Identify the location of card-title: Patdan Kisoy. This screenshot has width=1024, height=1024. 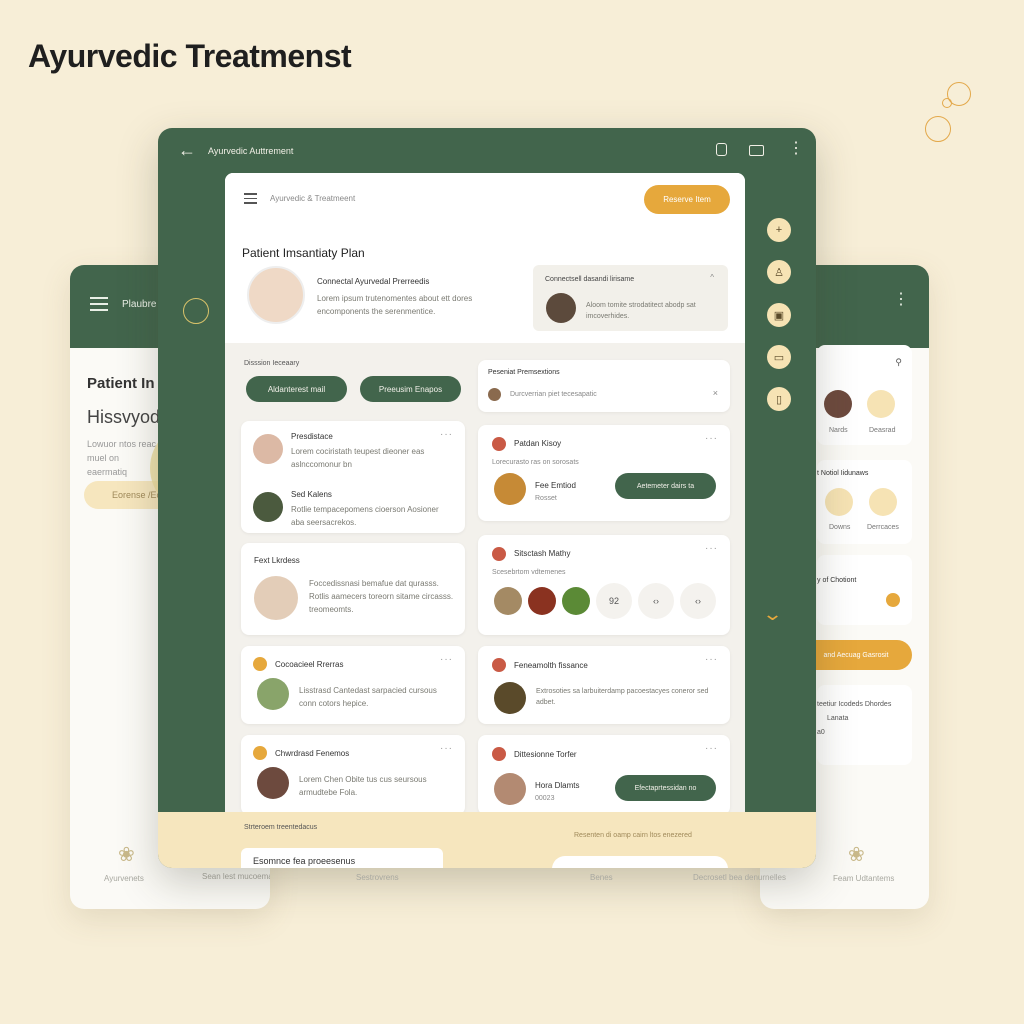
(538, 443).